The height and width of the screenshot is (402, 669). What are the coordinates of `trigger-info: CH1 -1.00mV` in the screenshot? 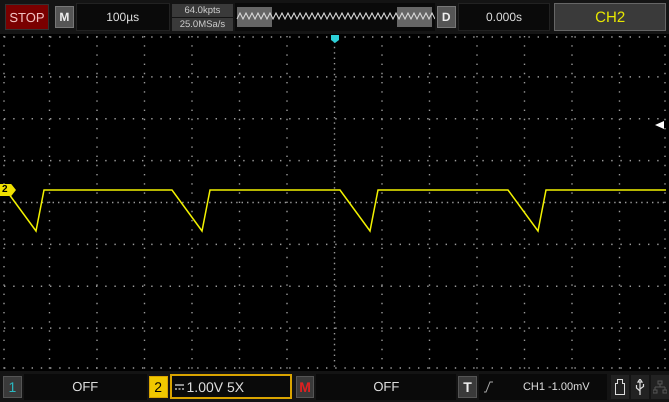 It's located at (556, 386).